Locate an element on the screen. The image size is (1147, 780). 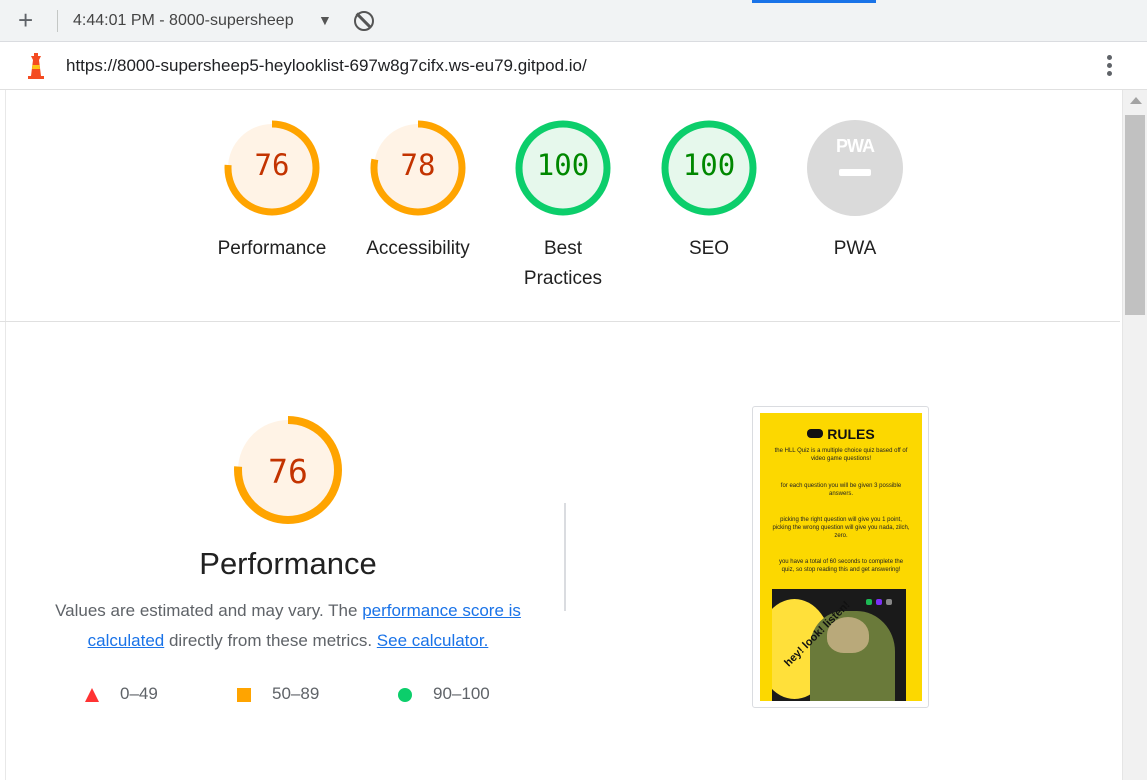
gauge-label: Best Practices is located at coordinates (563, 263).